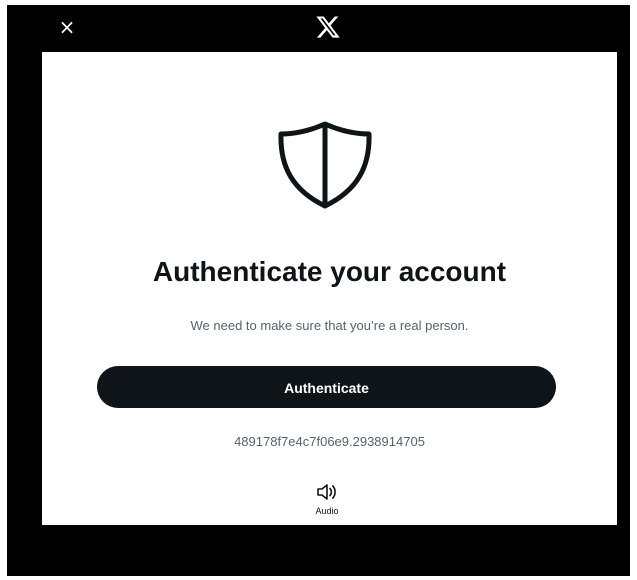 The height and width of the screenshot is (580, 637). What do you see at coordinates (329, 441) in the screenshot?
I see `session-id-text: 489178f7e4c7f06e9.2938914705` at bounding box center [329, 441].